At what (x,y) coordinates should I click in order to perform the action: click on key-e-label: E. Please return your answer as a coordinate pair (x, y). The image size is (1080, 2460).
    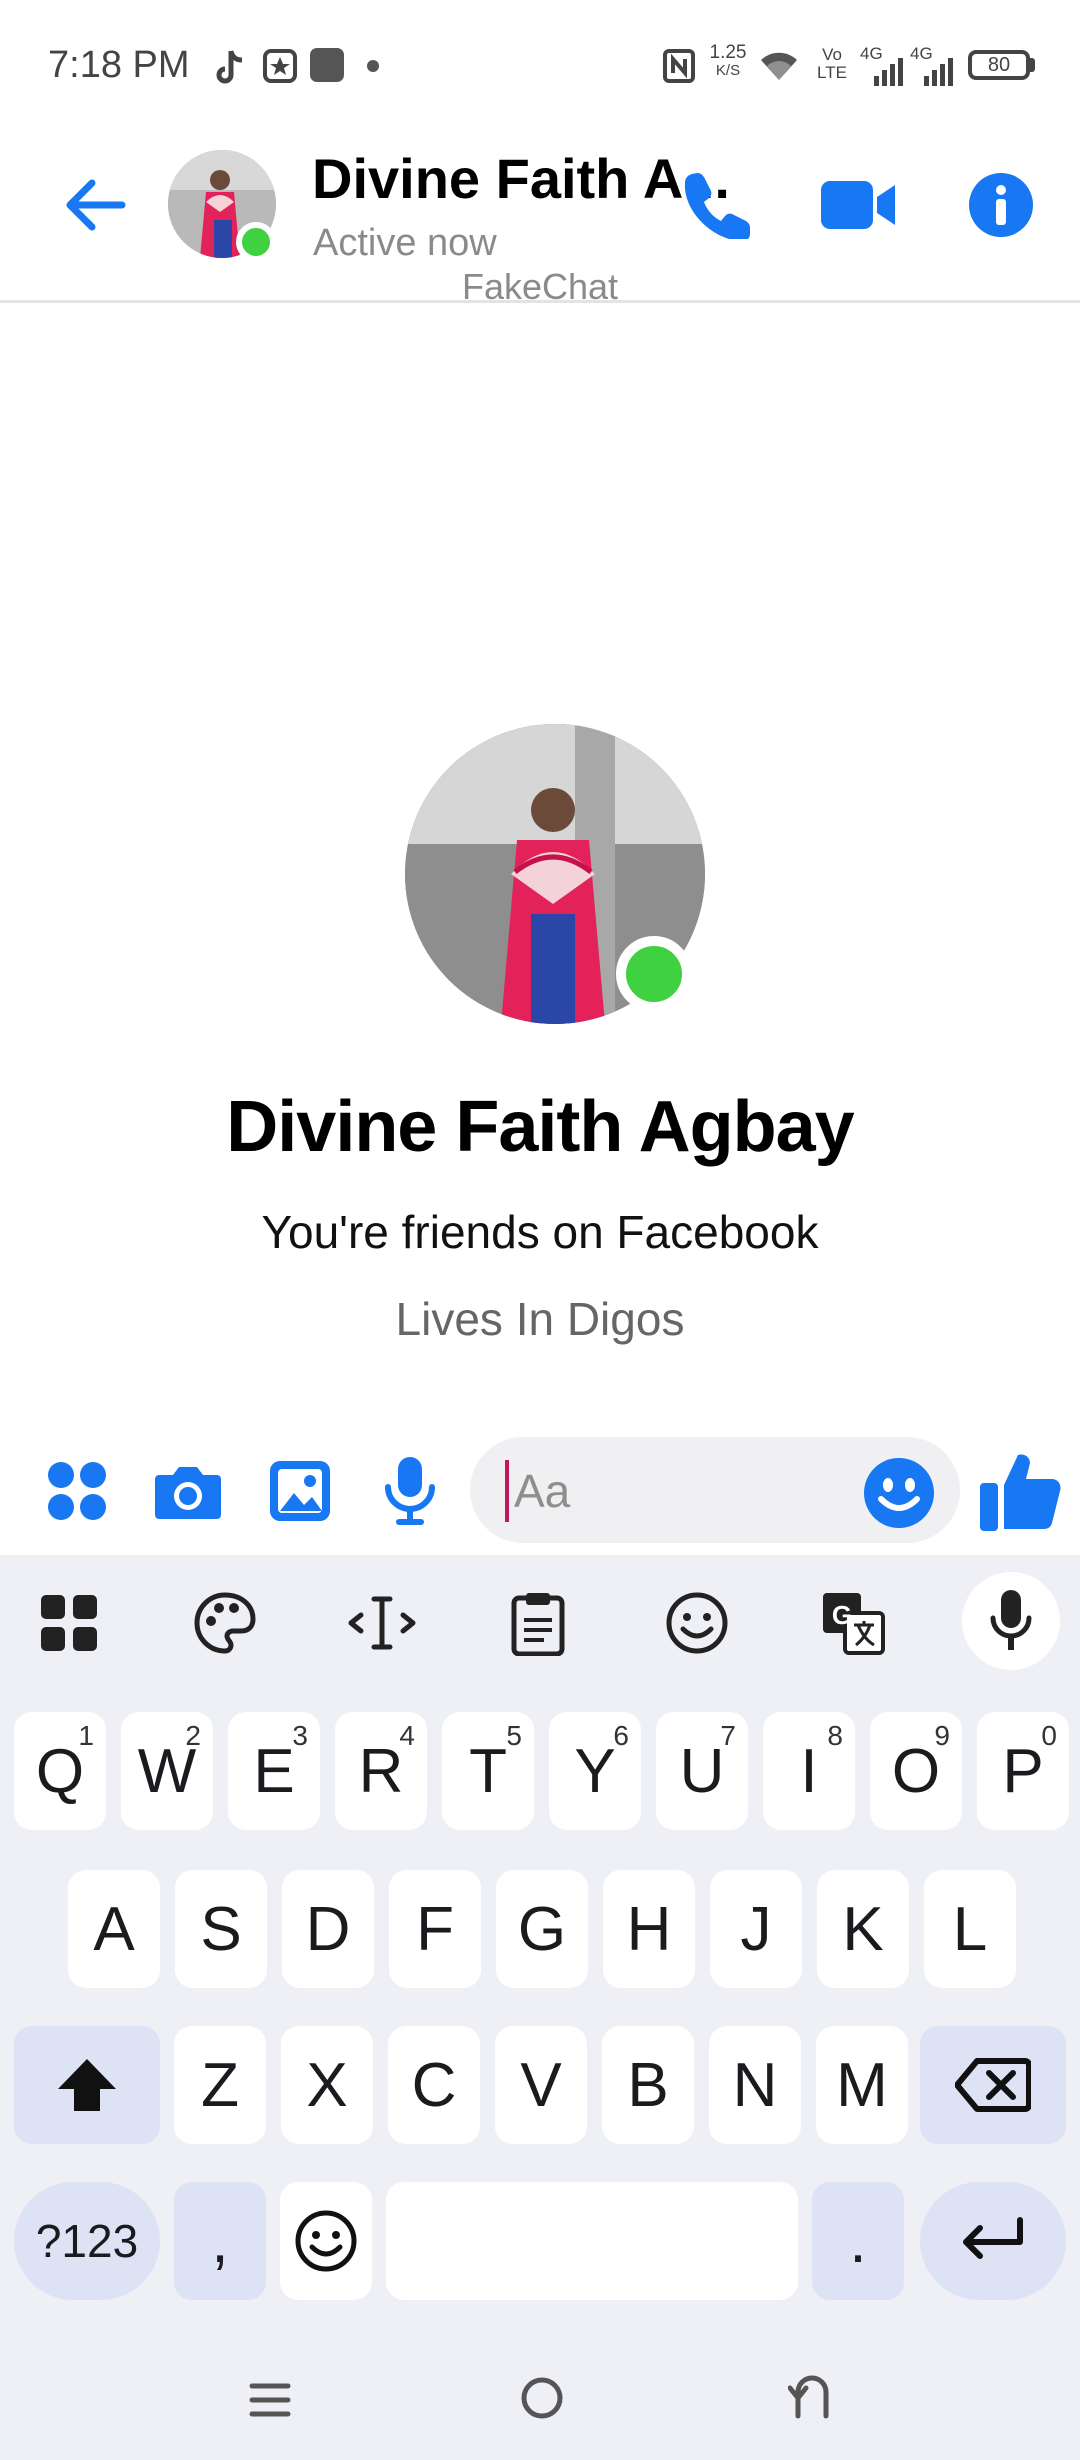
    Looking at the image, I should click on (274, 1771).